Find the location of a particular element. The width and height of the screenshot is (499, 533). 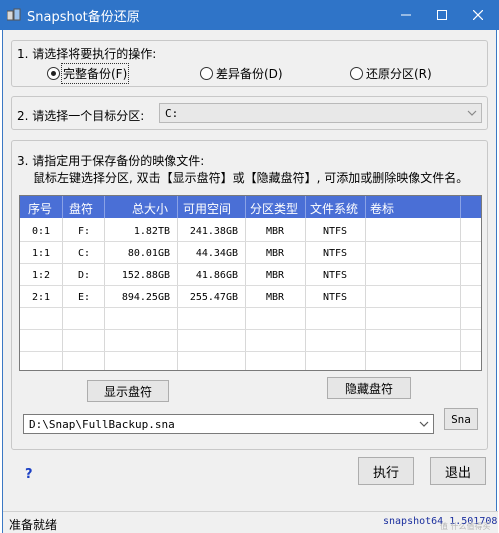

app-icon is located at coordinates (14, 14).